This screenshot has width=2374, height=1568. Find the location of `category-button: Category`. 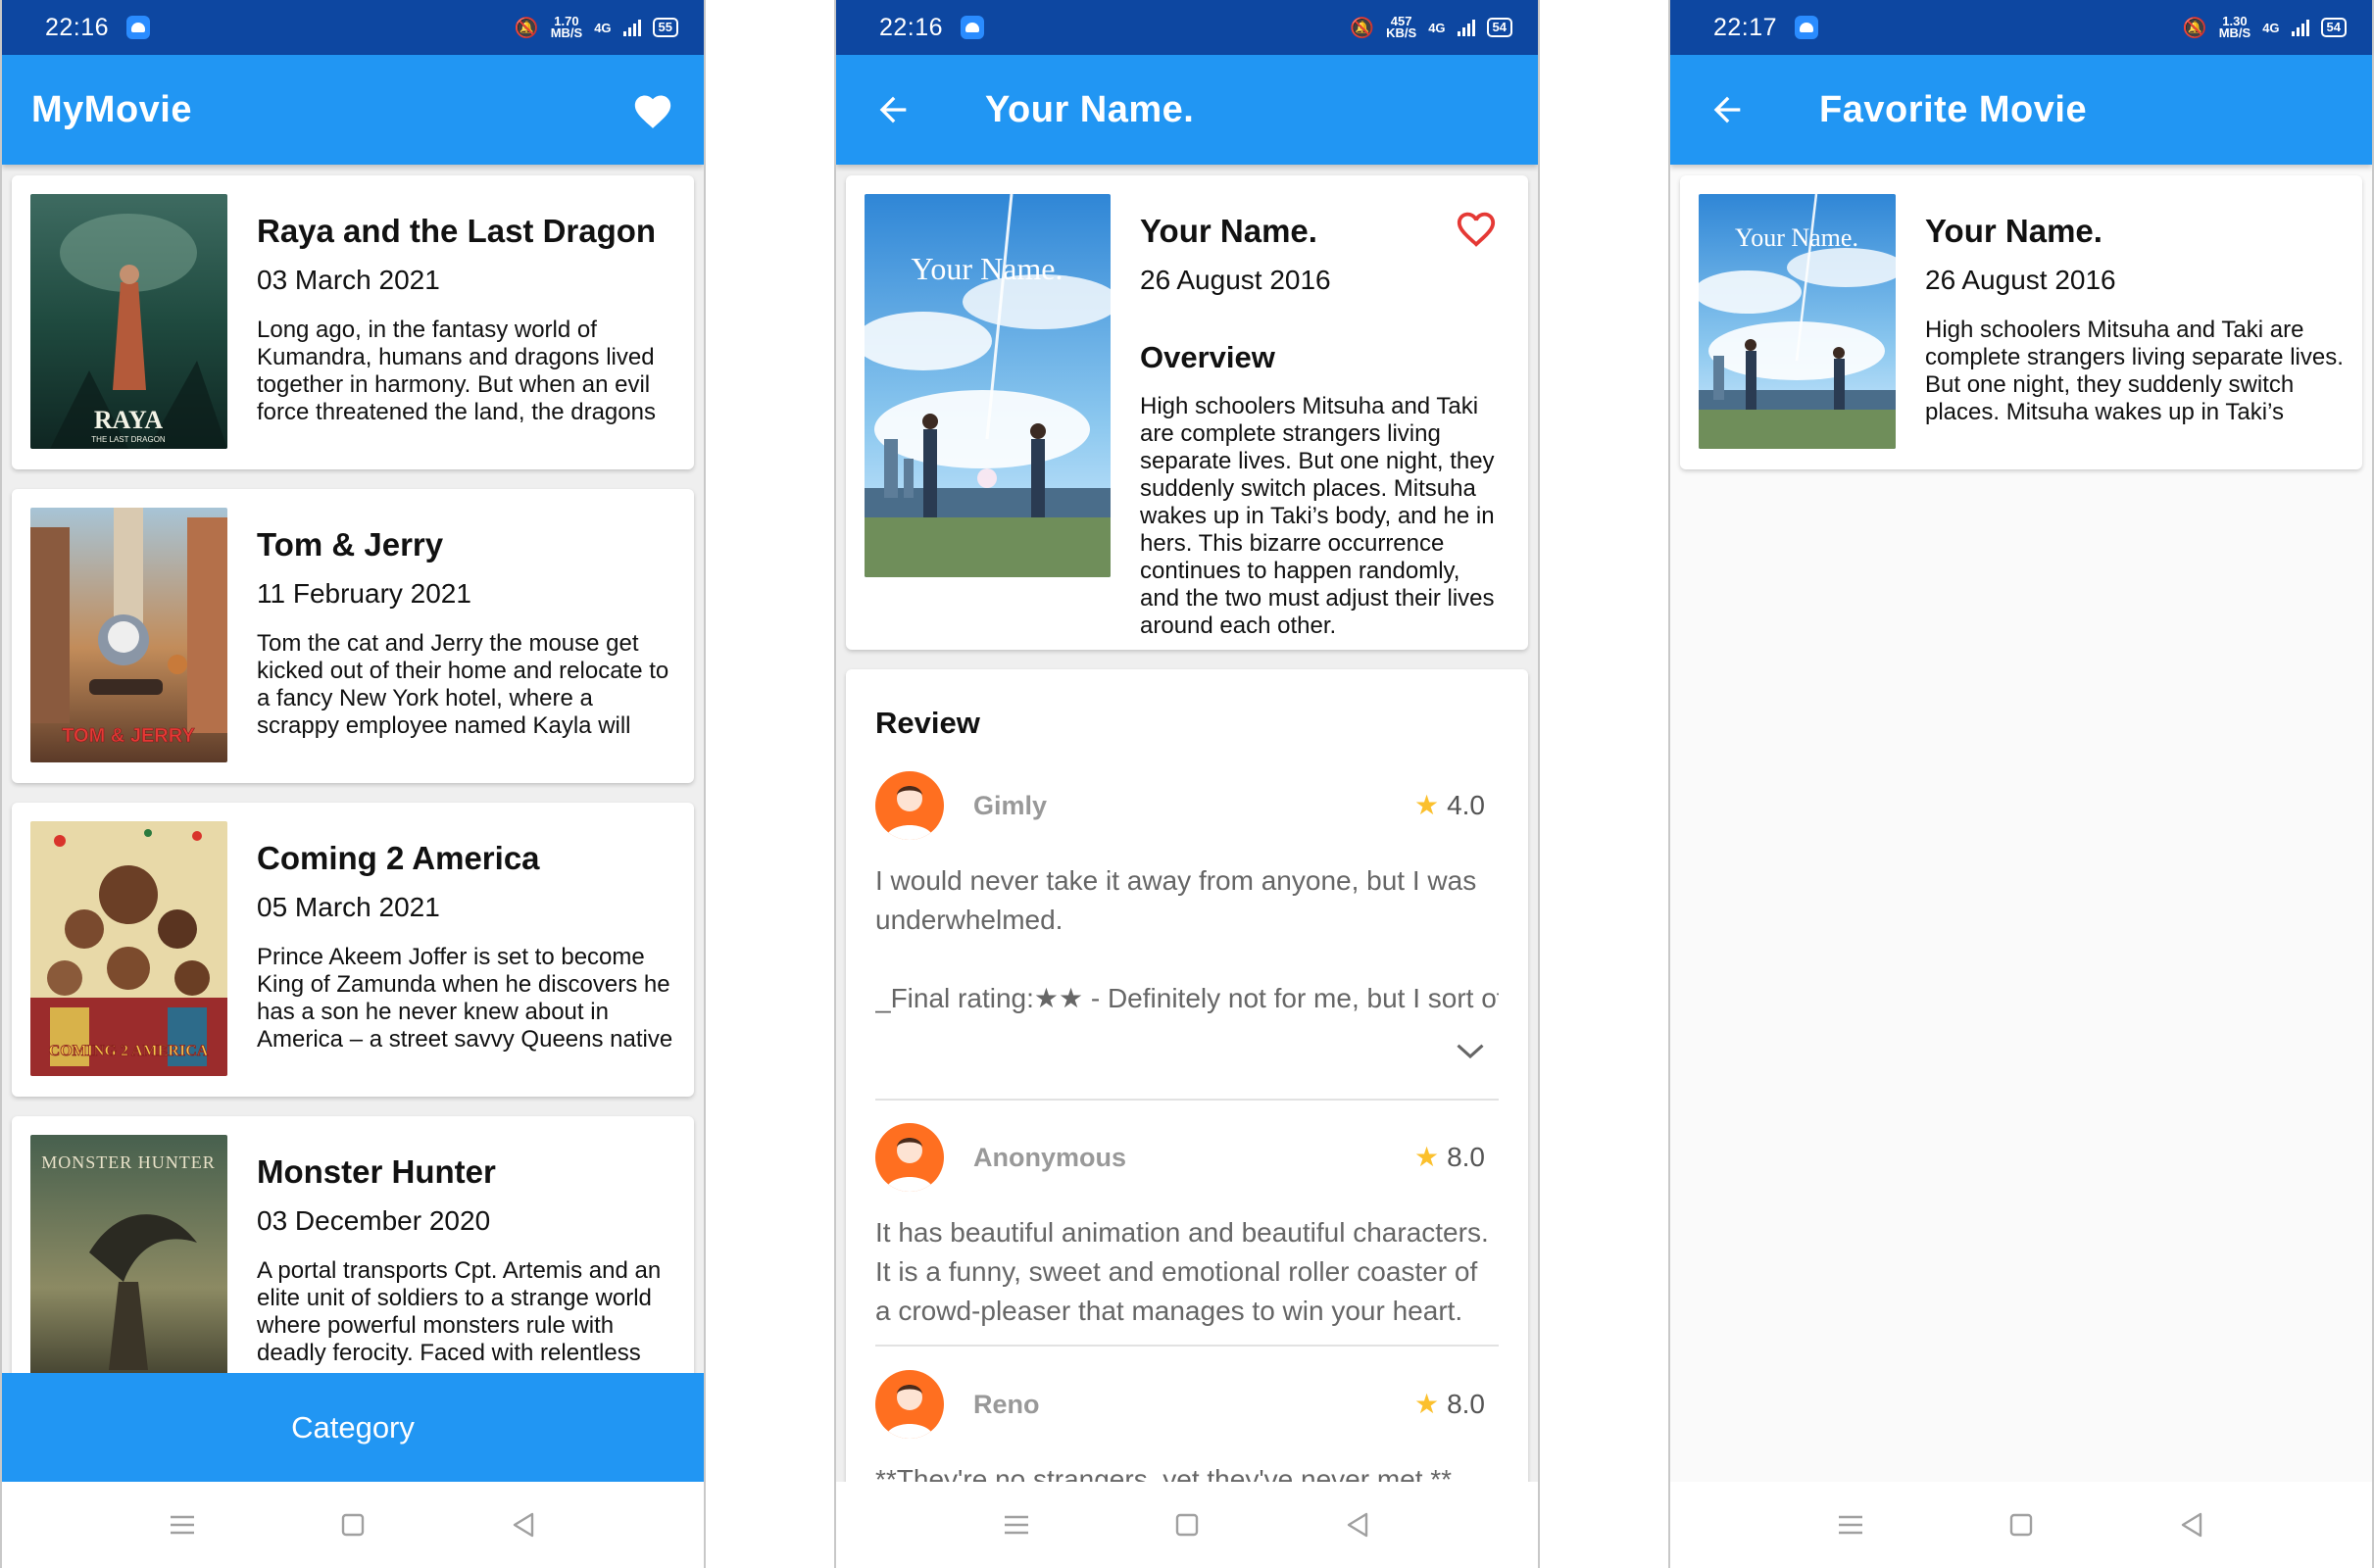

category-button: Category is located at coordinates (353, 1427).